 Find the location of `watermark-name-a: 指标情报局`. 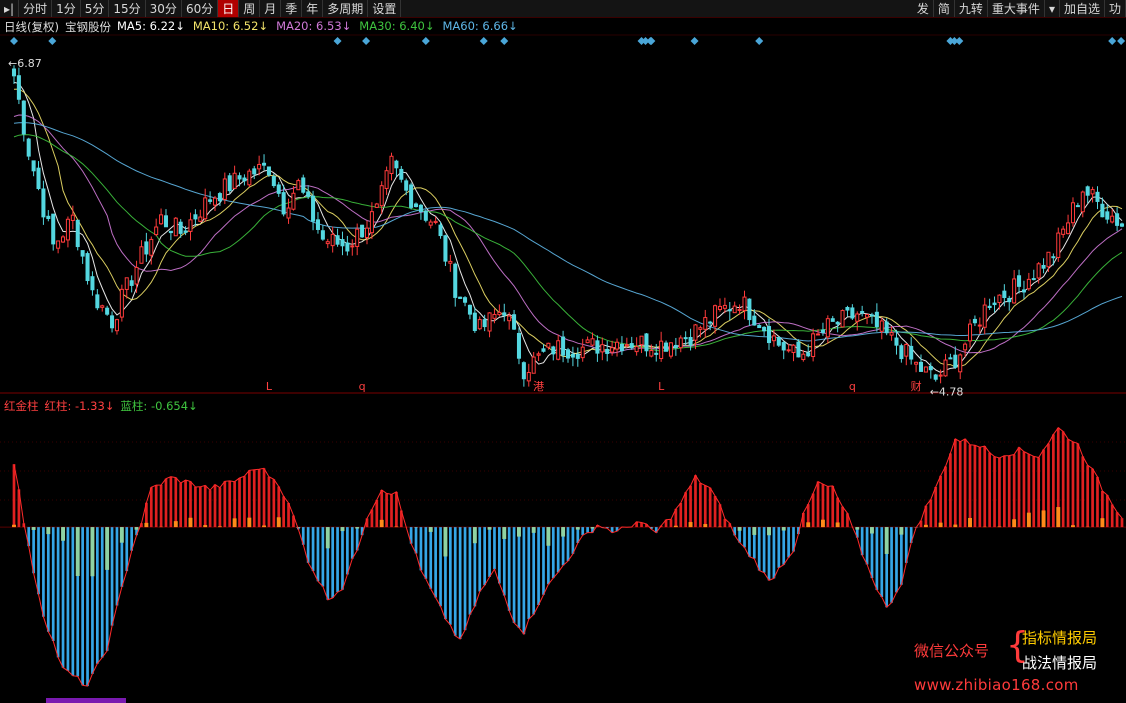

watermark-name-a: 指标情报局 is located at coordinates (1060, 638).